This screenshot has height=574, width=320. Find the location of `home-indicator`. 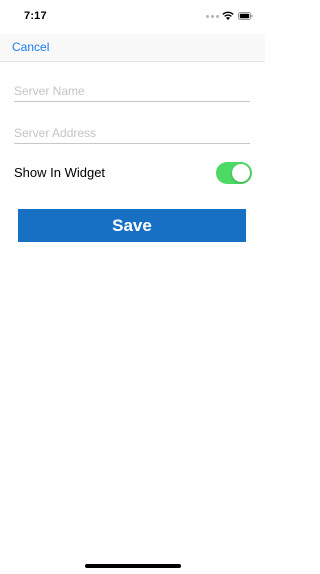

home-indicator is located at coordinates (133, 566).